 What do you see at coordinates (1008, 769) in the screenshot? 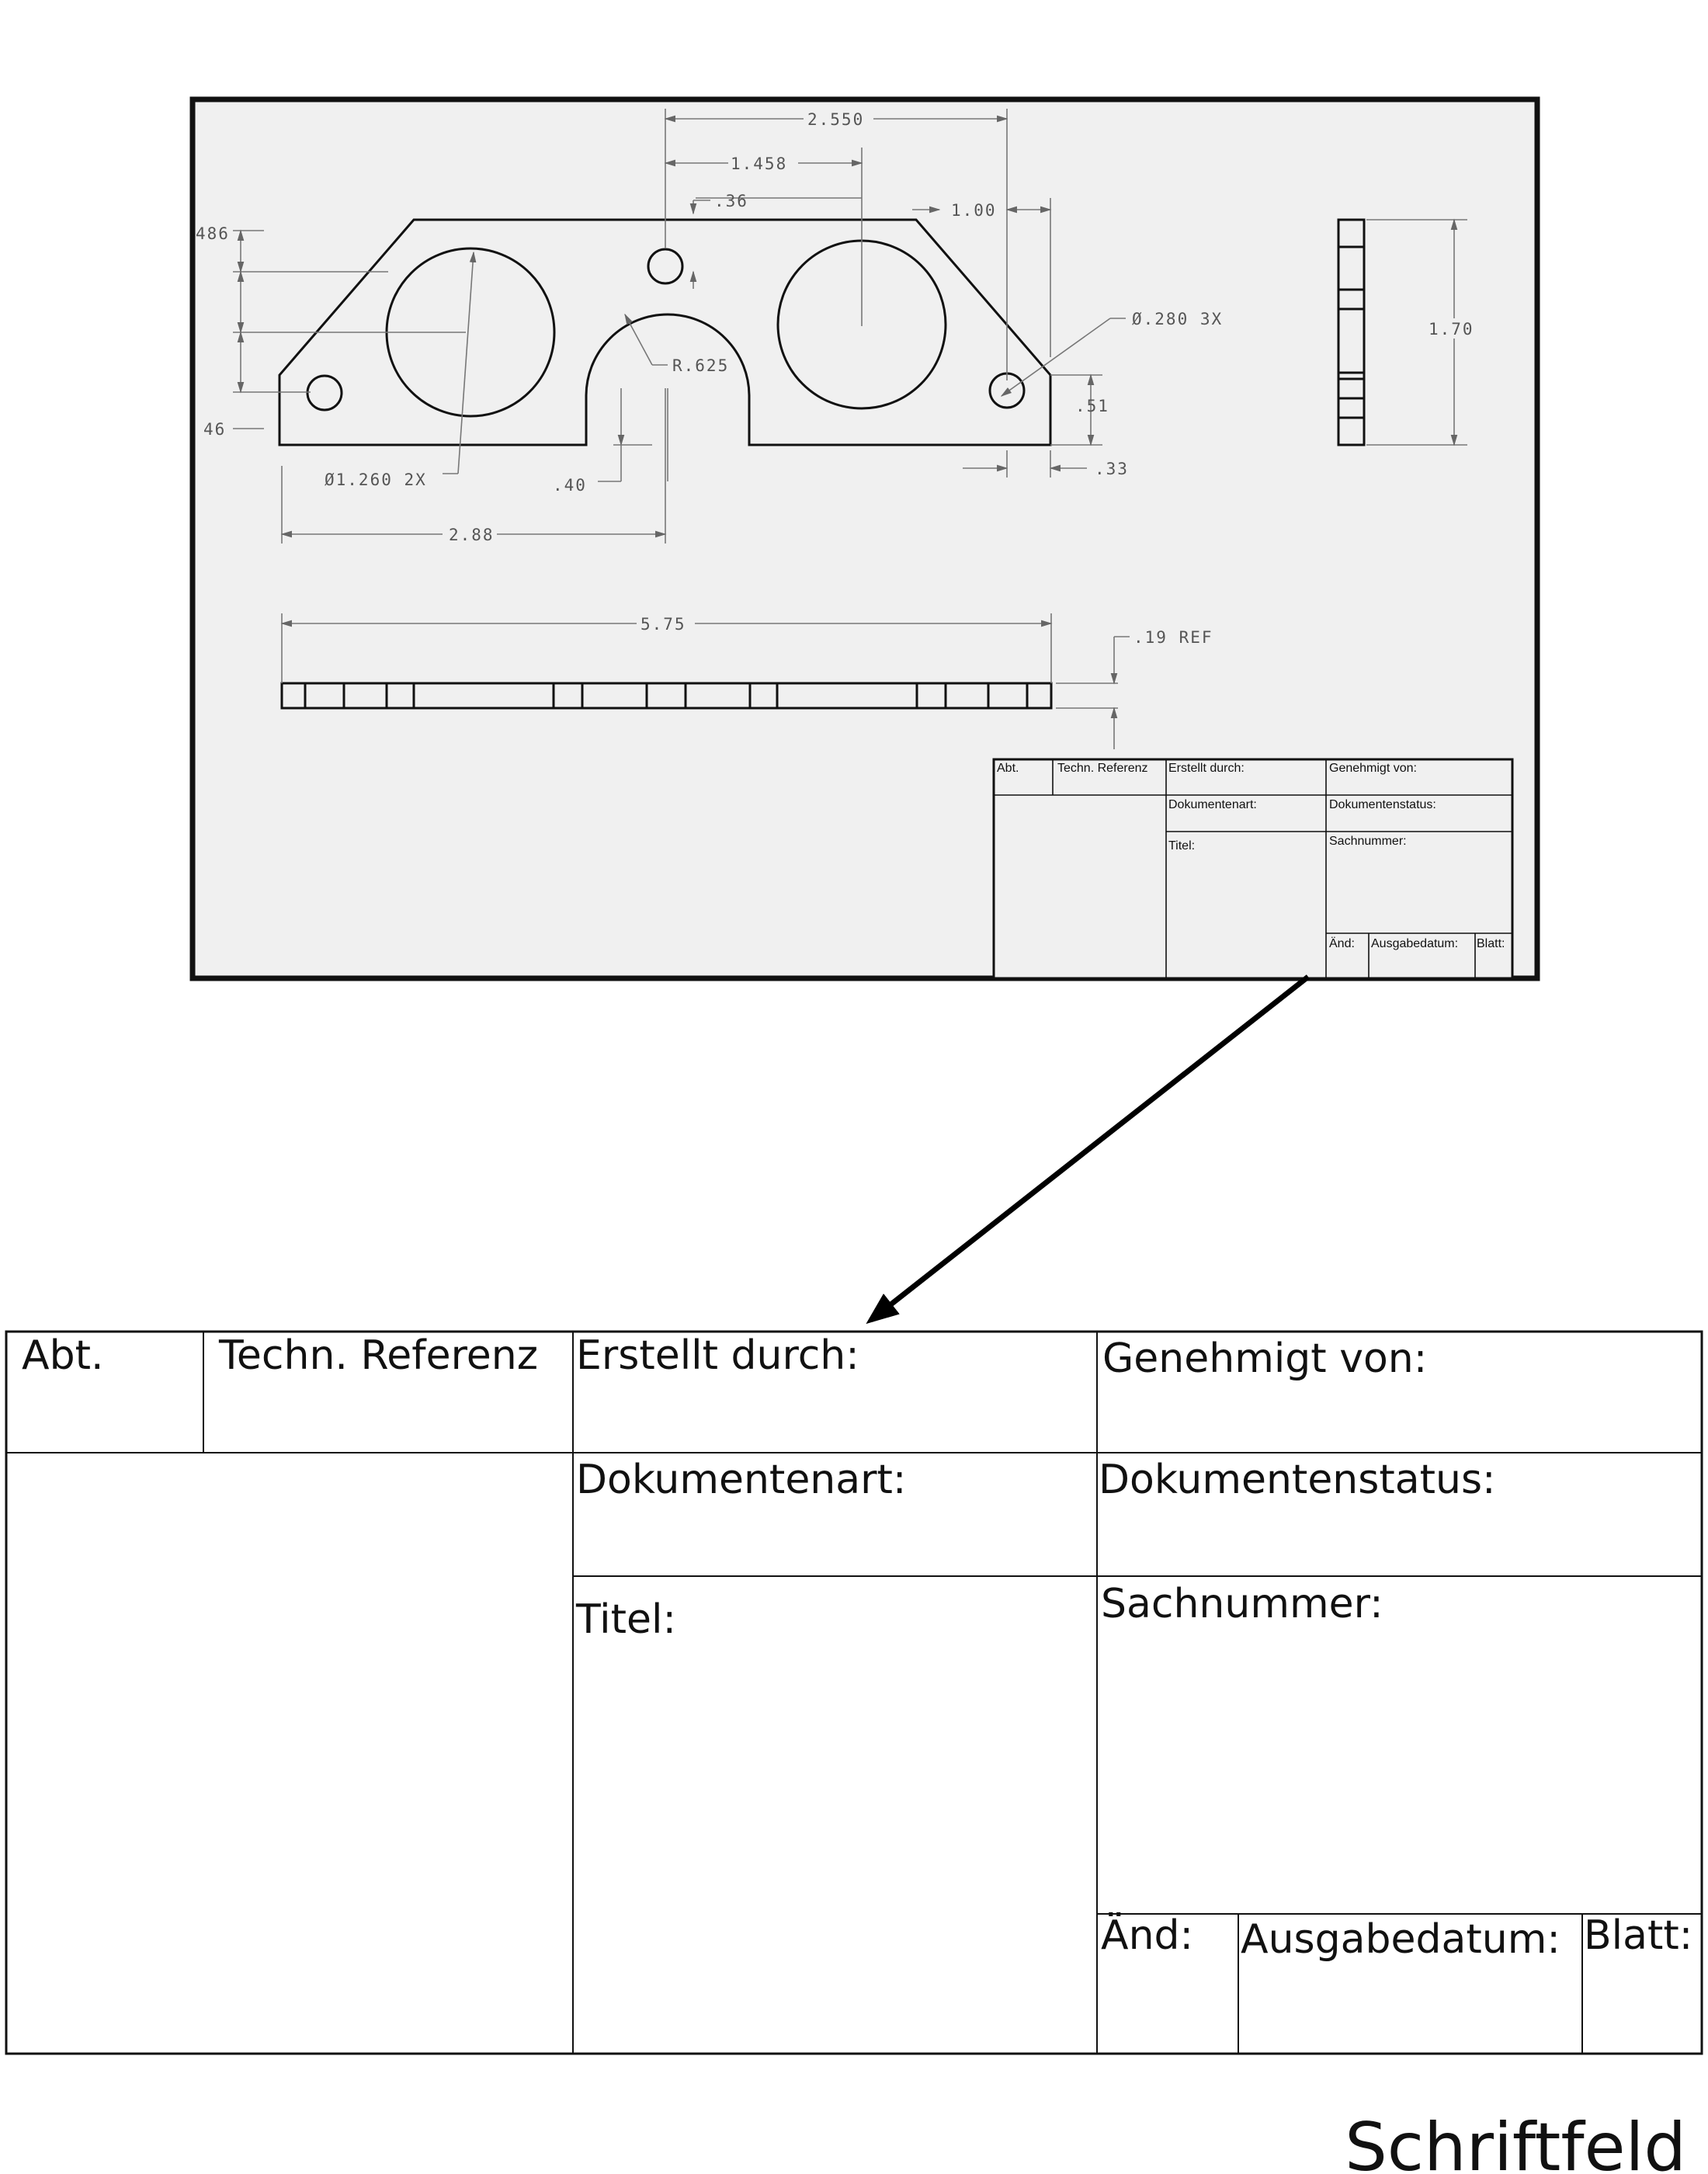
I see `thumb-abt: Abt.` at bounding box center [1008, 769].